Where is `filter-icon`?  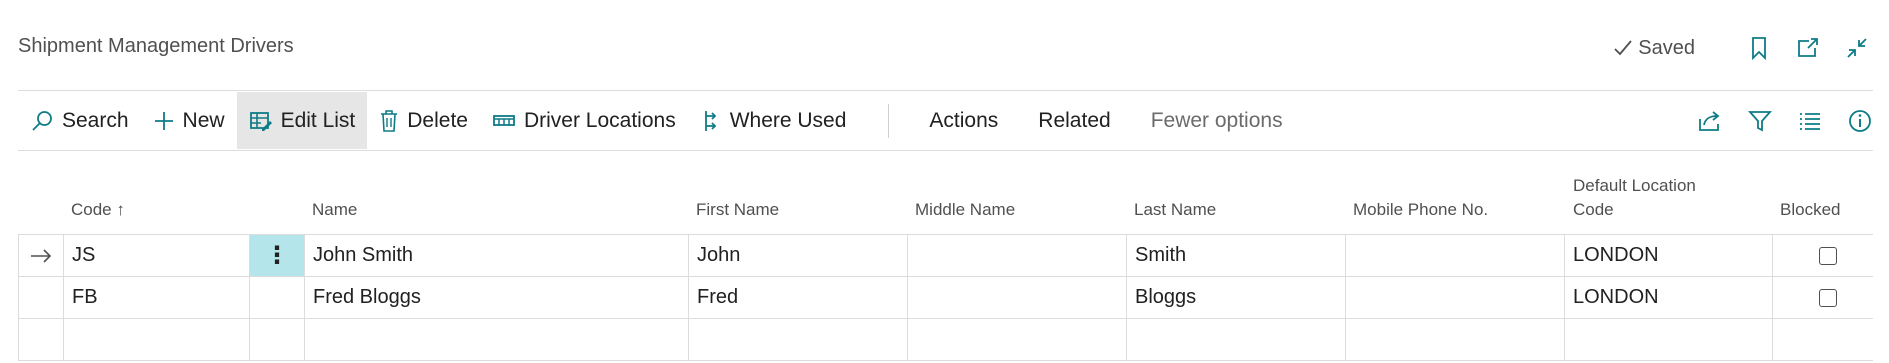
filter-icon is located at coordinates (1760, 121).